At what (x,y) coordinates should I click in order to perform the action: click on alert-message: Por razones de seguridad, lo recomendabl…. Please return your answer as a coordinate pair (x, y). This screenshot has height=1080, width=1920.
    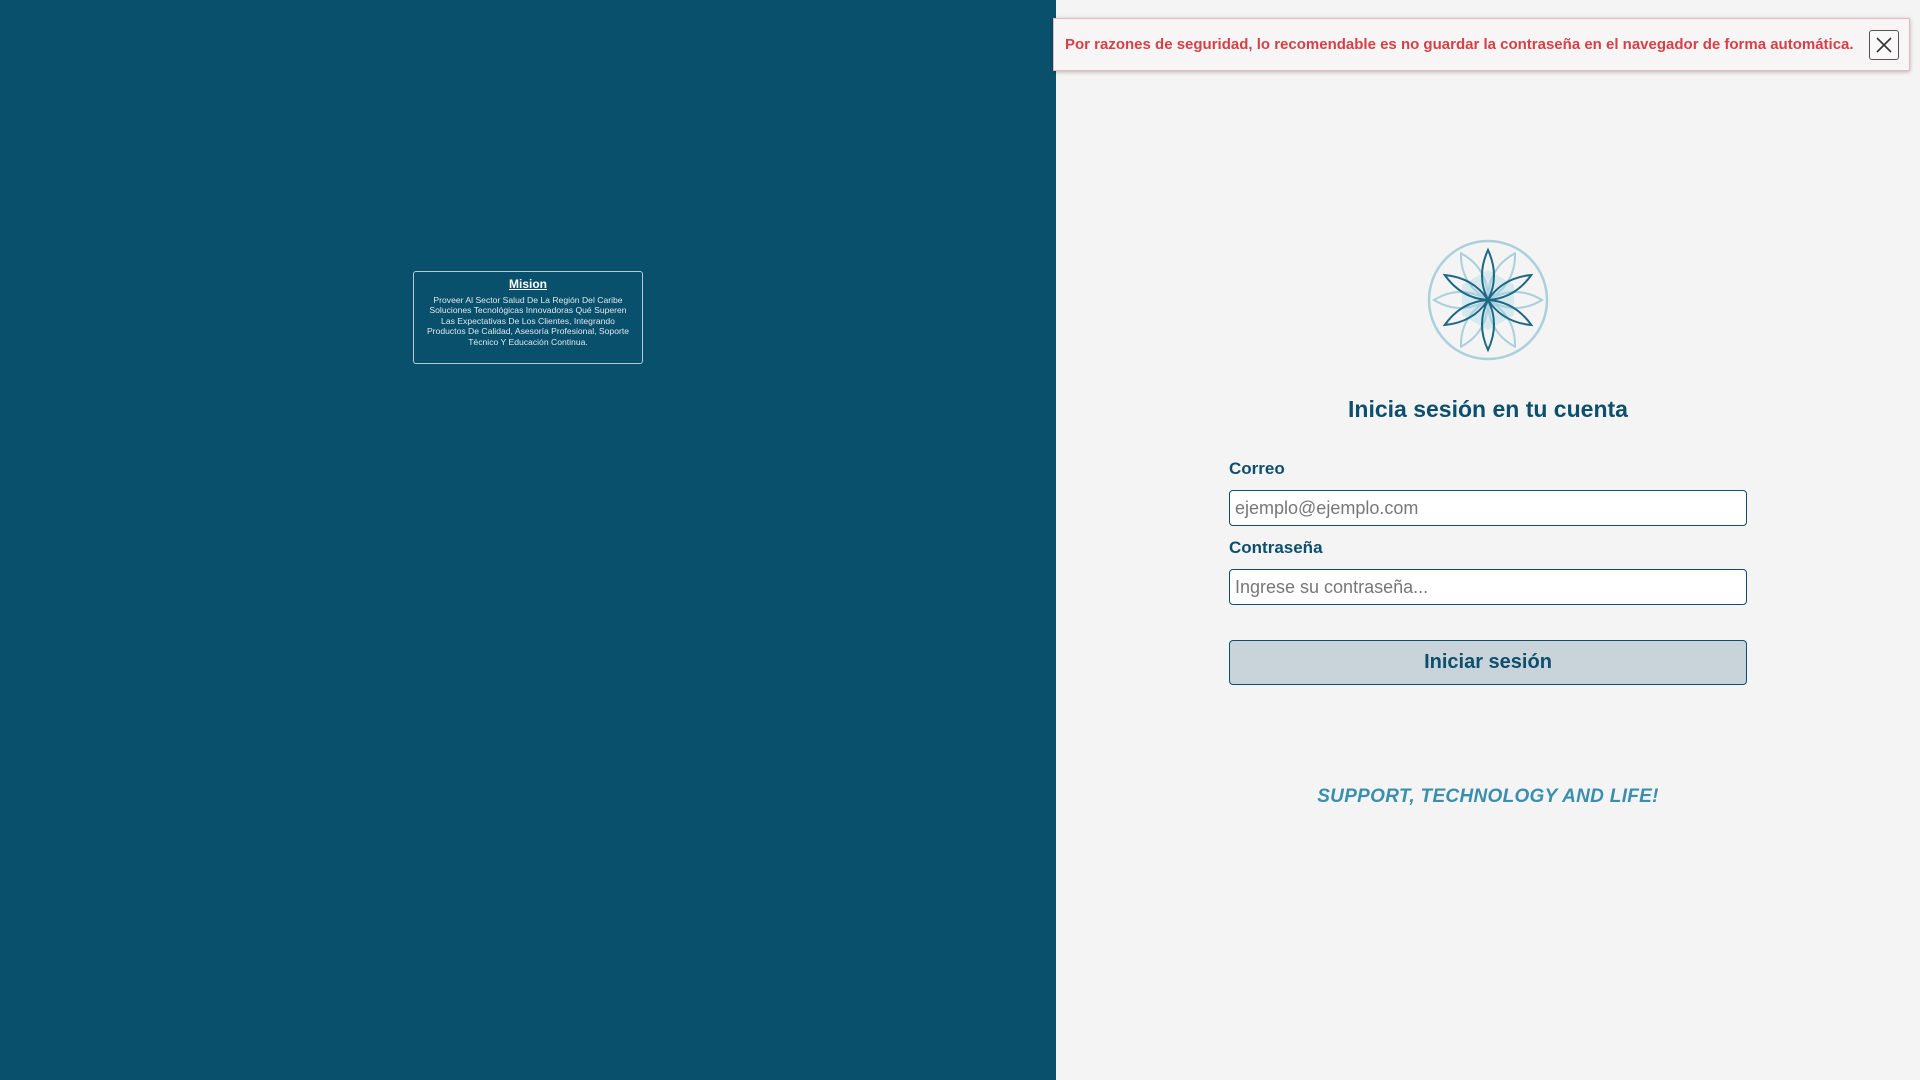
    Looking at the image, I should click on (1459, 44).